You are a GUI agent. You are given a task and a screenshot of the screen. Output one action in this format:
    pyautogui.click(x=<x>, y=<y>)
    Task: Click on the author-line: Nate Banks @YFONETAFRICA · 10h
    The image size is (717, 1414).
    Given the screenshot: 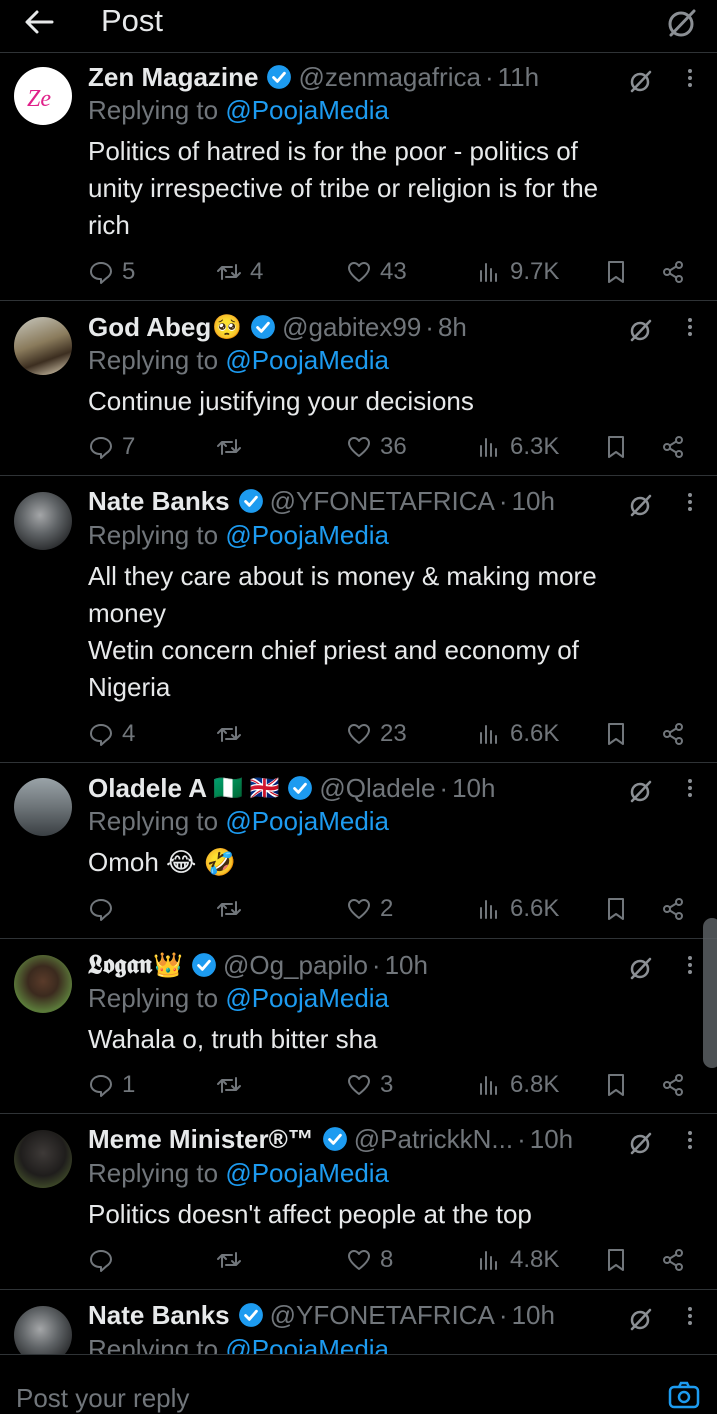 What is the action you would take?
    pyautogui.click(x=321, y=1315)
    